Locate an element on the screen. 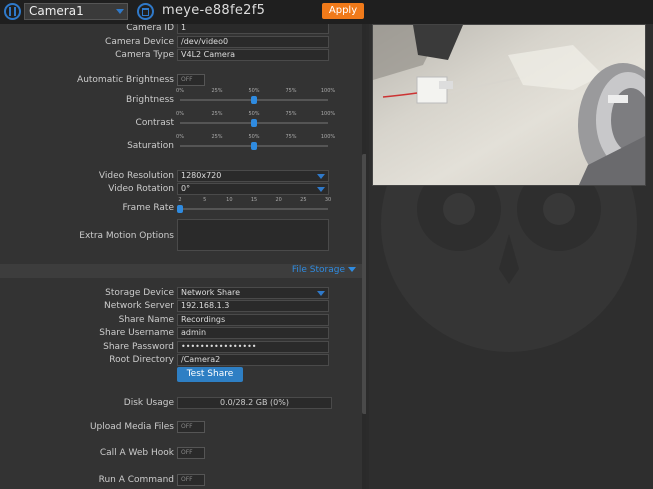  upload-media-toggle: OFF is located at coordinates (191, 427).